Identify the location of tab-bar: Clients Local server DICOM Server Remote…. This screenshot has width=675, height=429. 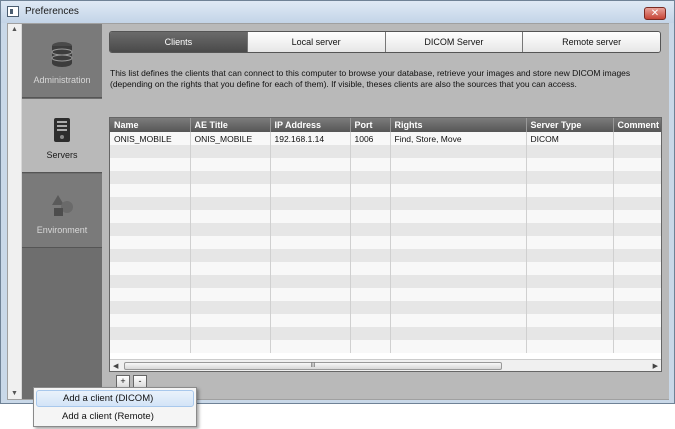
(385, 42).